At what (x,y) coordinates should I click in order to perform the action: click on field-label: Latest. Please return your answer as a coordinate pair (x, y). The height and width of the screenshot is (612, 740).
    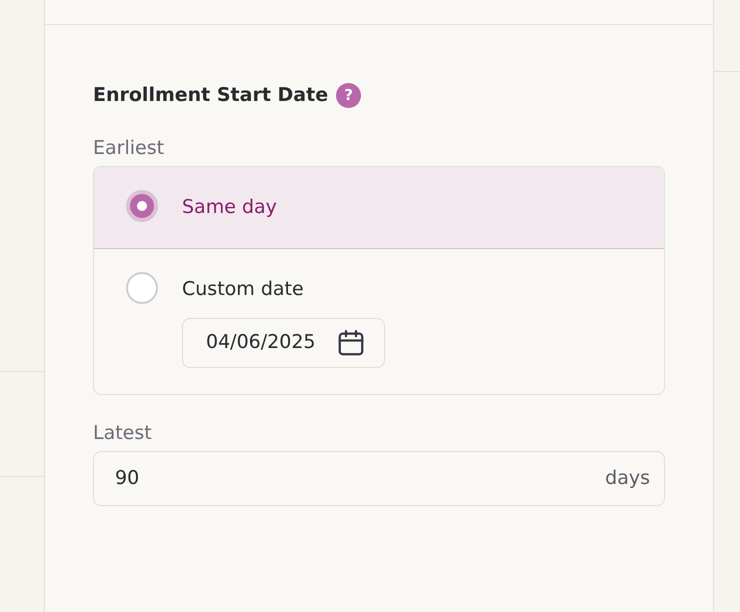
    Looking at the image, I should click on (123, 433).